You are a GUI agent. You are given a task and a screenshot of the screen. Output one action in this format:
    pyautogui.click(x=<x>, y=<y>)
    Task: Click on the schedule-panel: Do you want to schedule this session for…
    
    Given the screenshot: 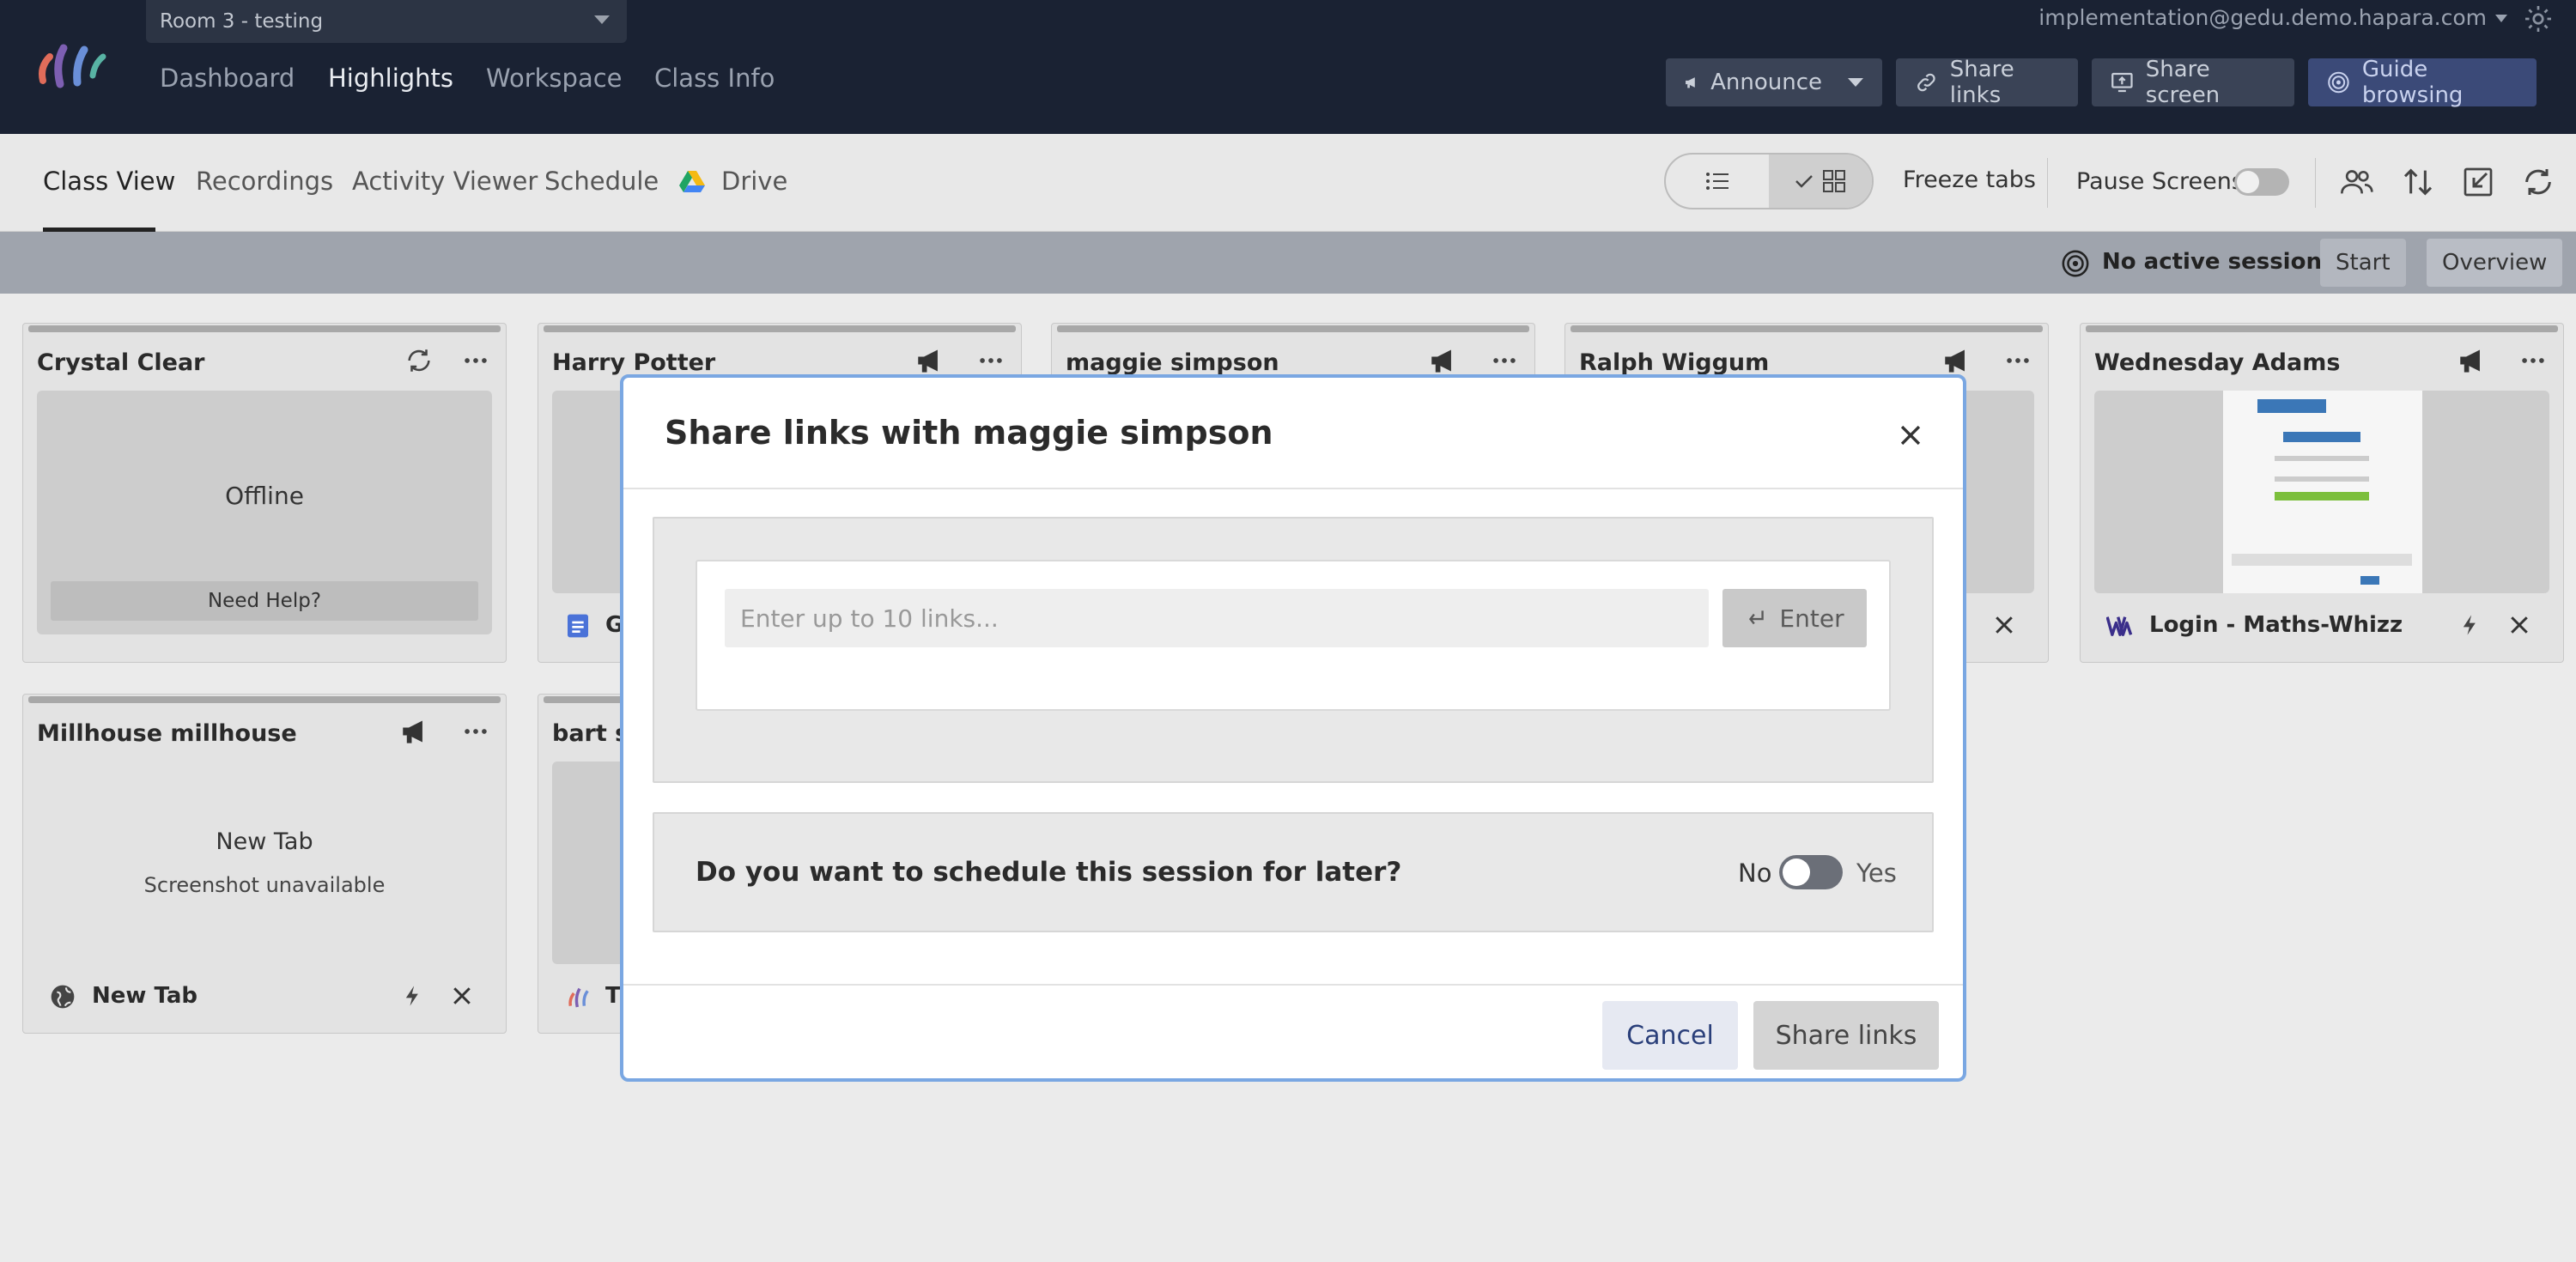 What is the action you would take?
    pyautogui.click(x=1294, y=872)
    